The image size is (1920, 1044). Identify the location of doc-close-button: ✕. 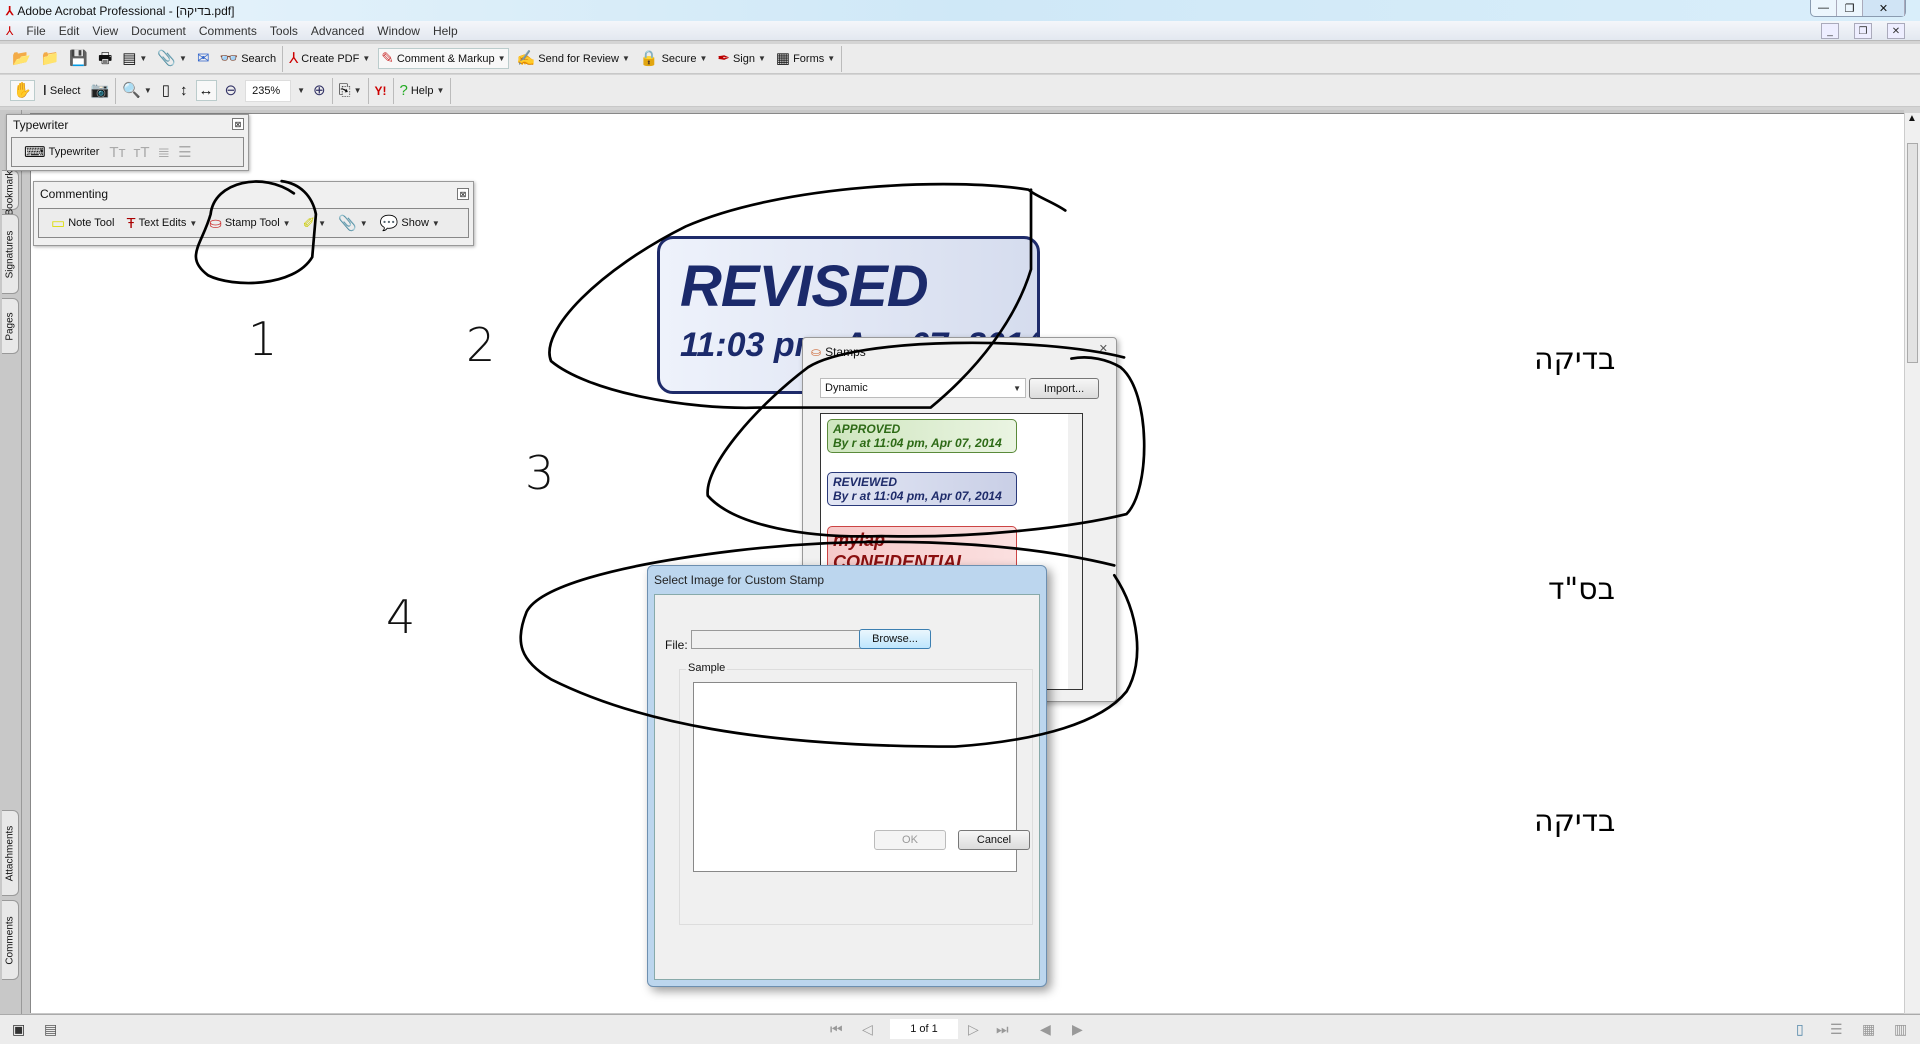
(1896, 31).